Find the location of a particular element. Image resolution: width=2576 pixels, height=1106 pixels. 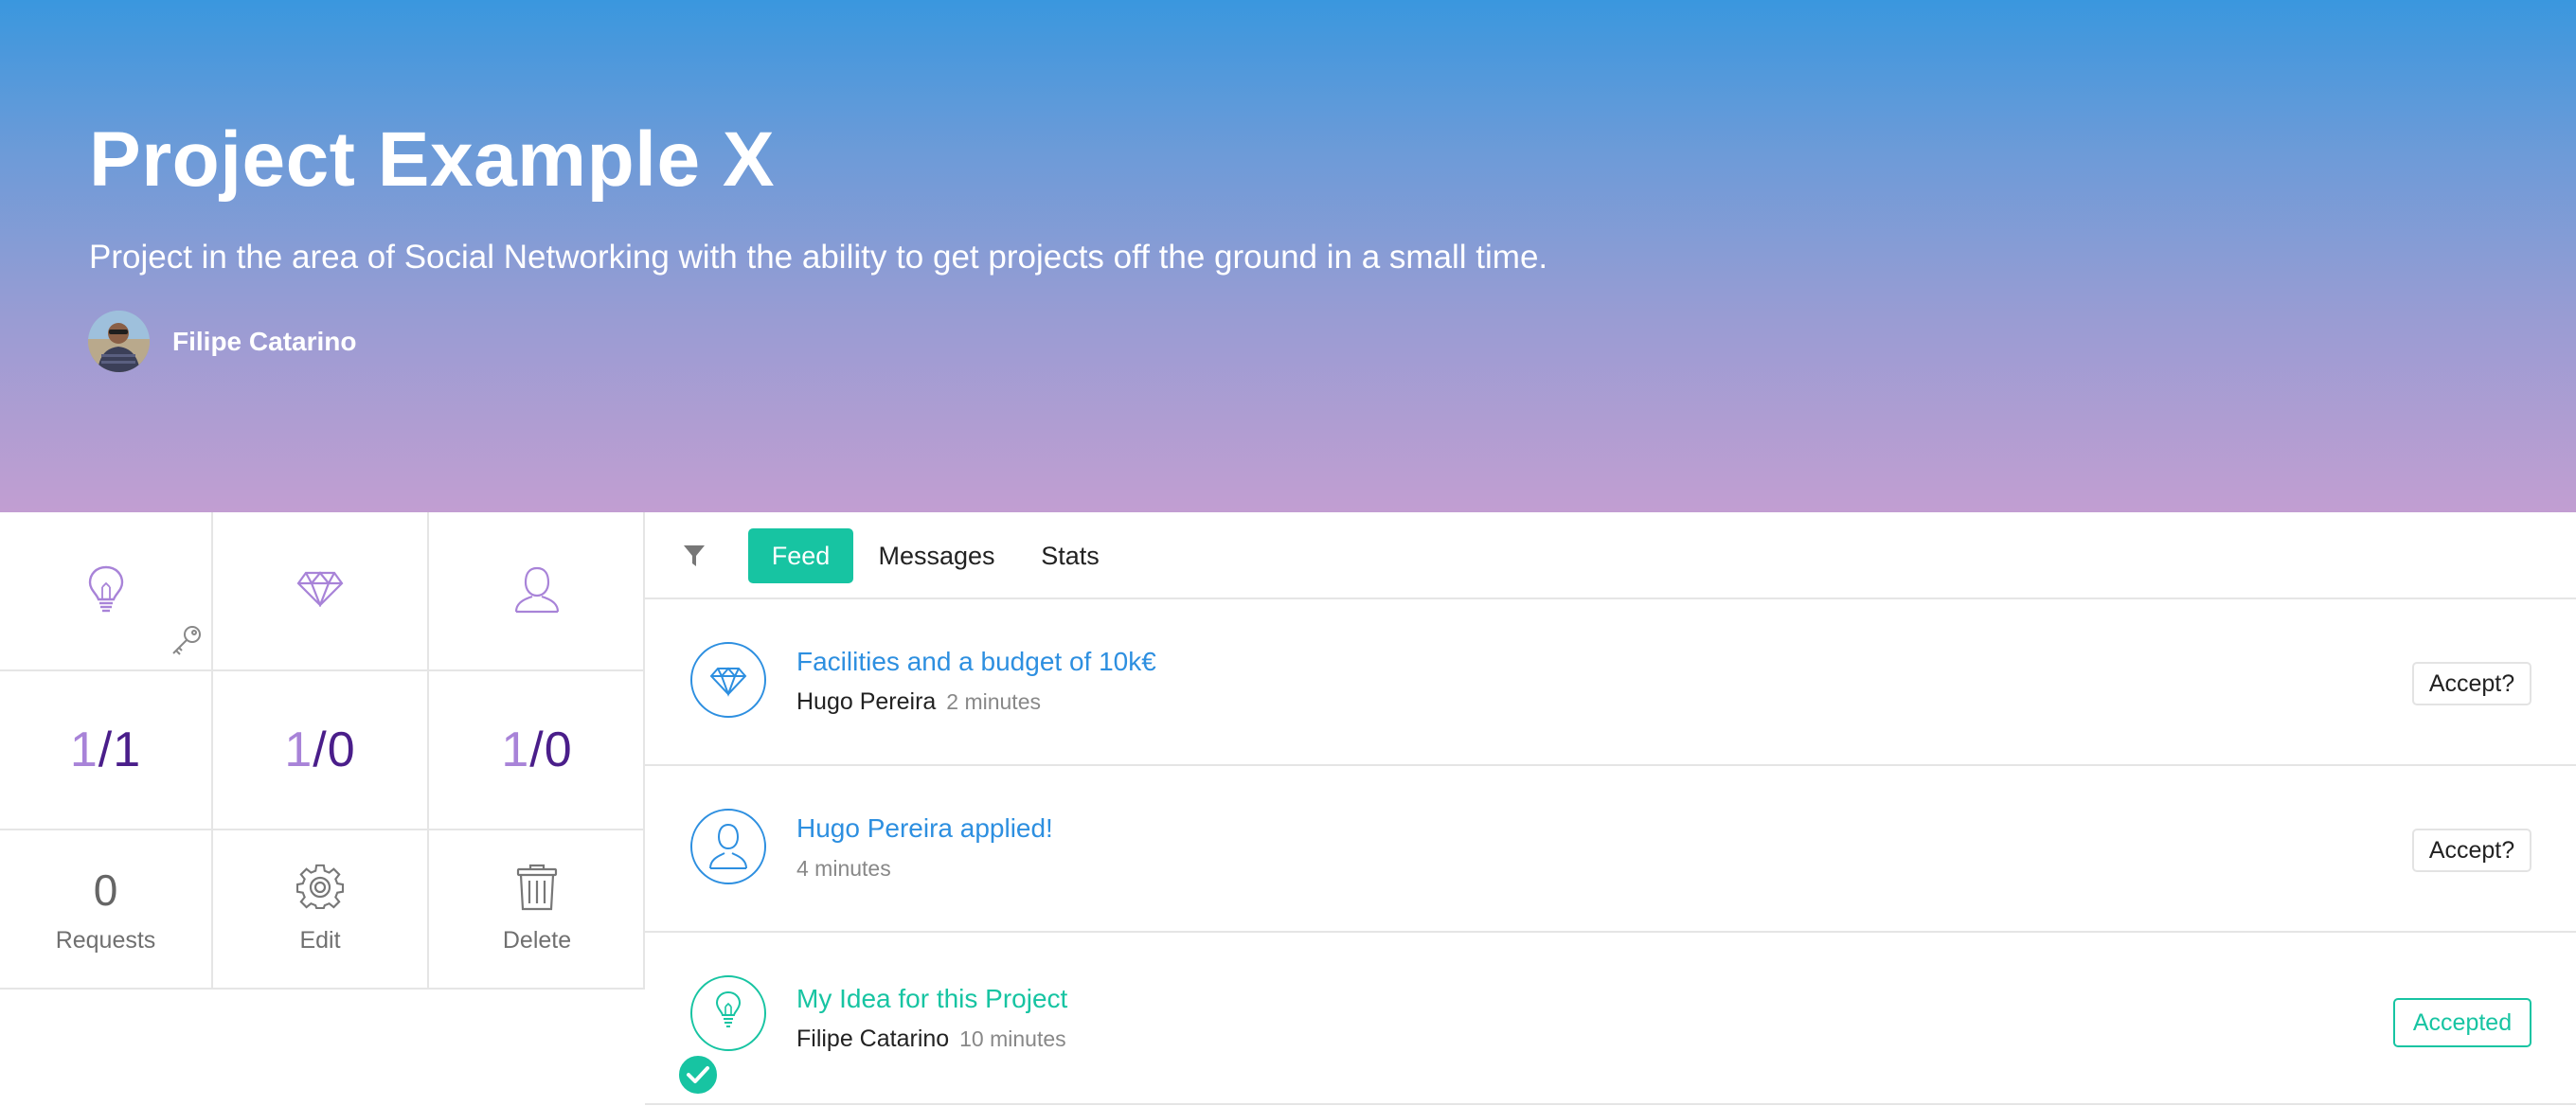

edit-button: Edit is located at coordinates (321, 910).